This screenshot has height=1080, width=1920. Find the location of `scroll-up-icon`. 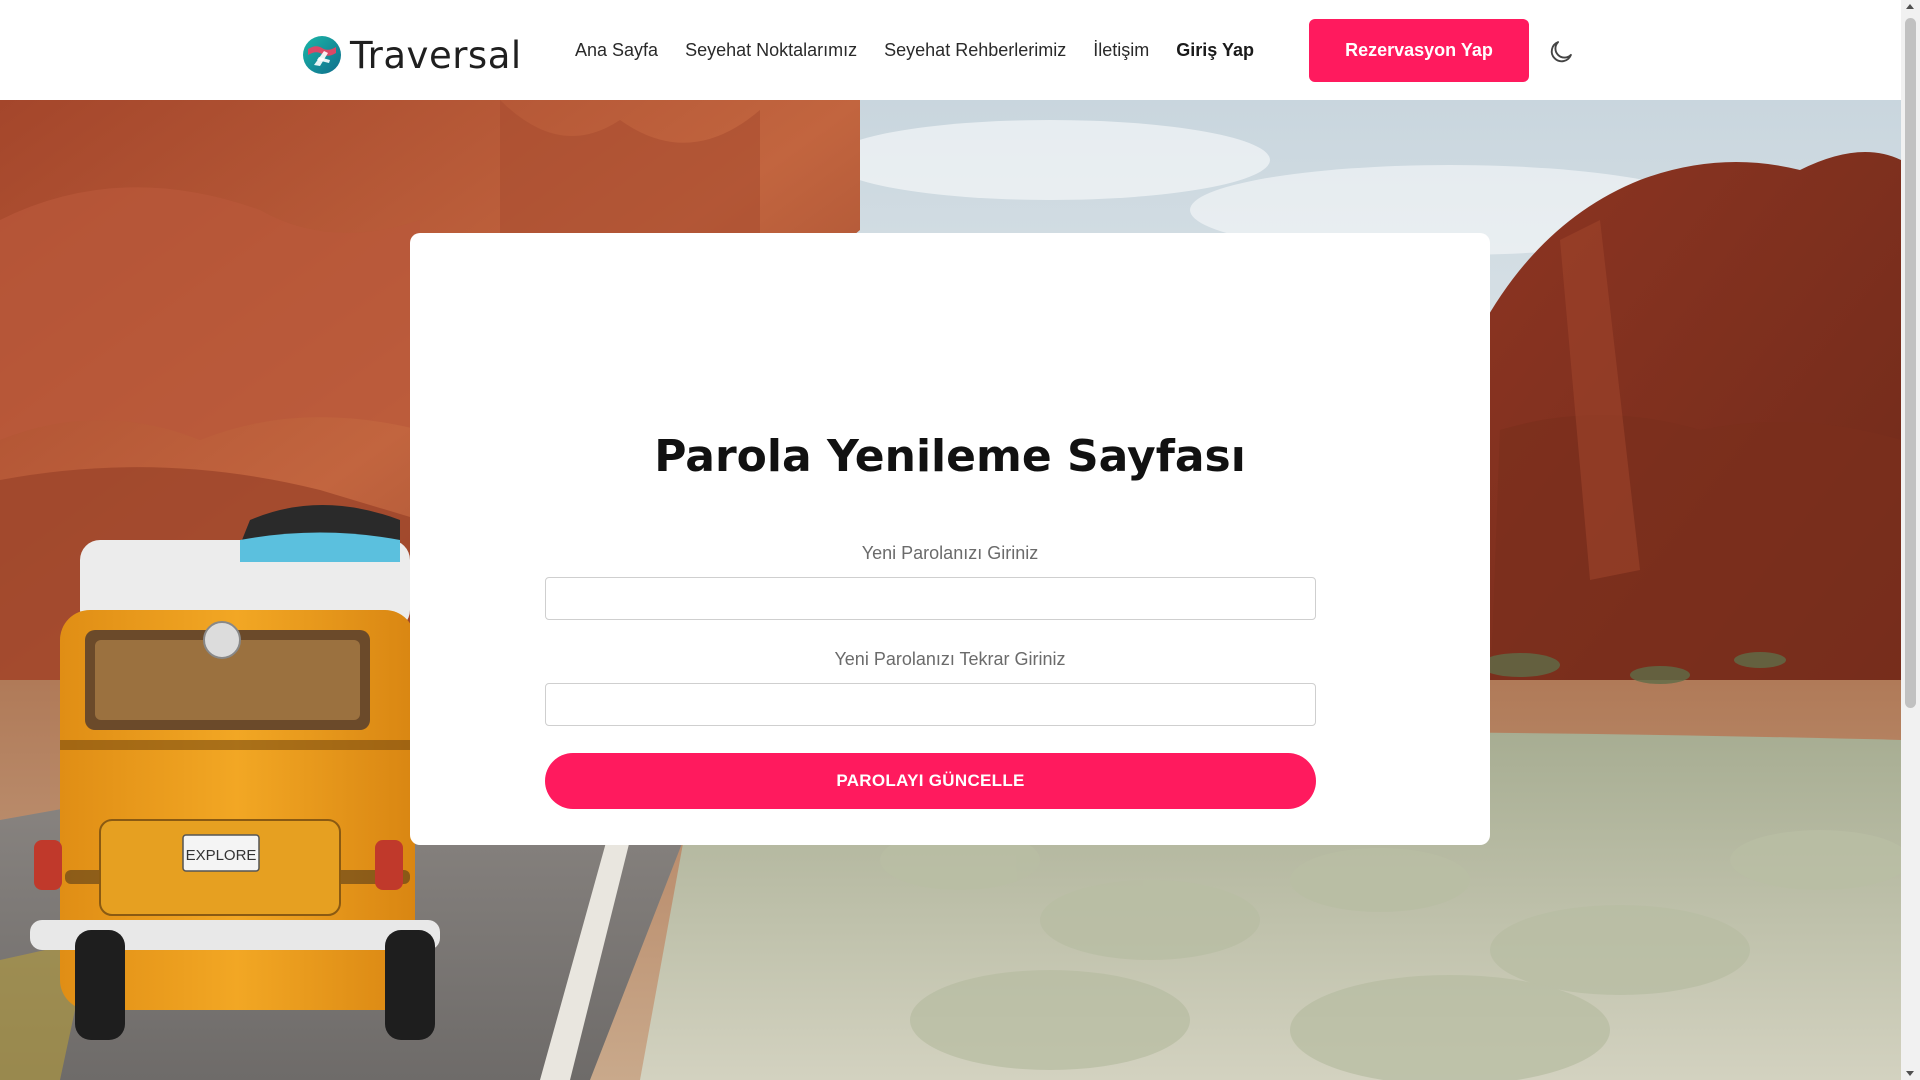

scroll-up-icon is located at coordinates (1910, 6).